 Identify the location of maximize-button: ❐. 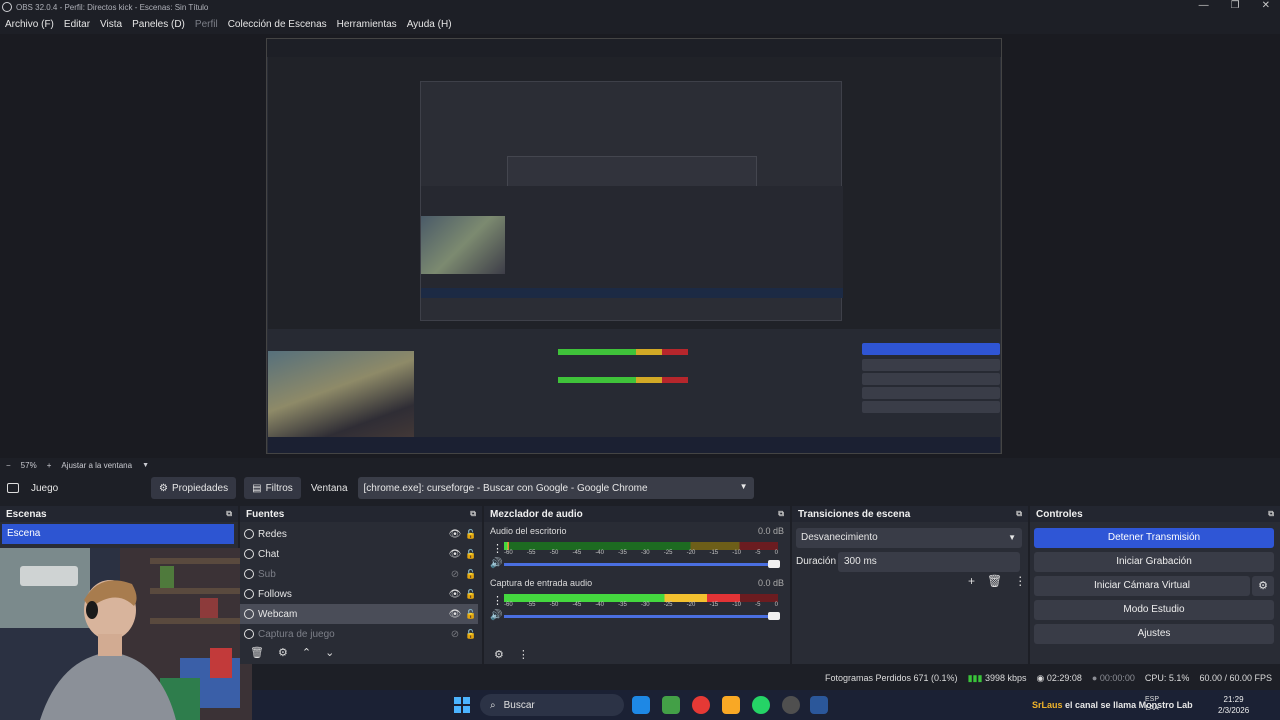
(1235, 5).